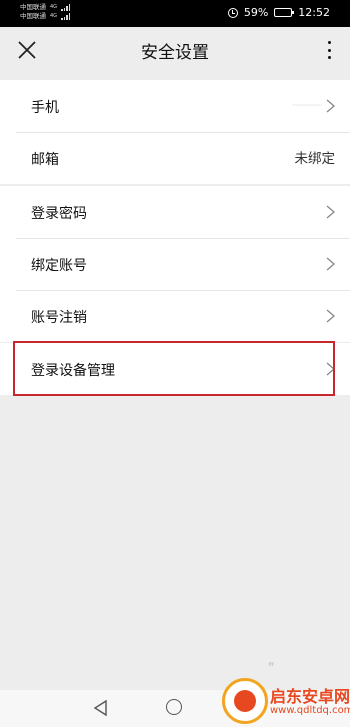 This screenshot has width=350, height=727. Describe the element at coordinates (175, 316) in the screenshot. I see `settings-row-account-cancel: 账号注销` at that location.